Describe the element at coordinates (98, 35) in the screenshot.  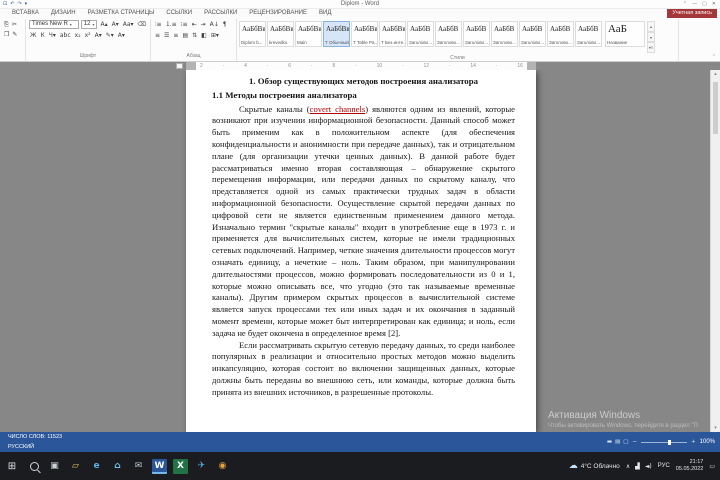
I see `text-effects-button: А▾` at that location.